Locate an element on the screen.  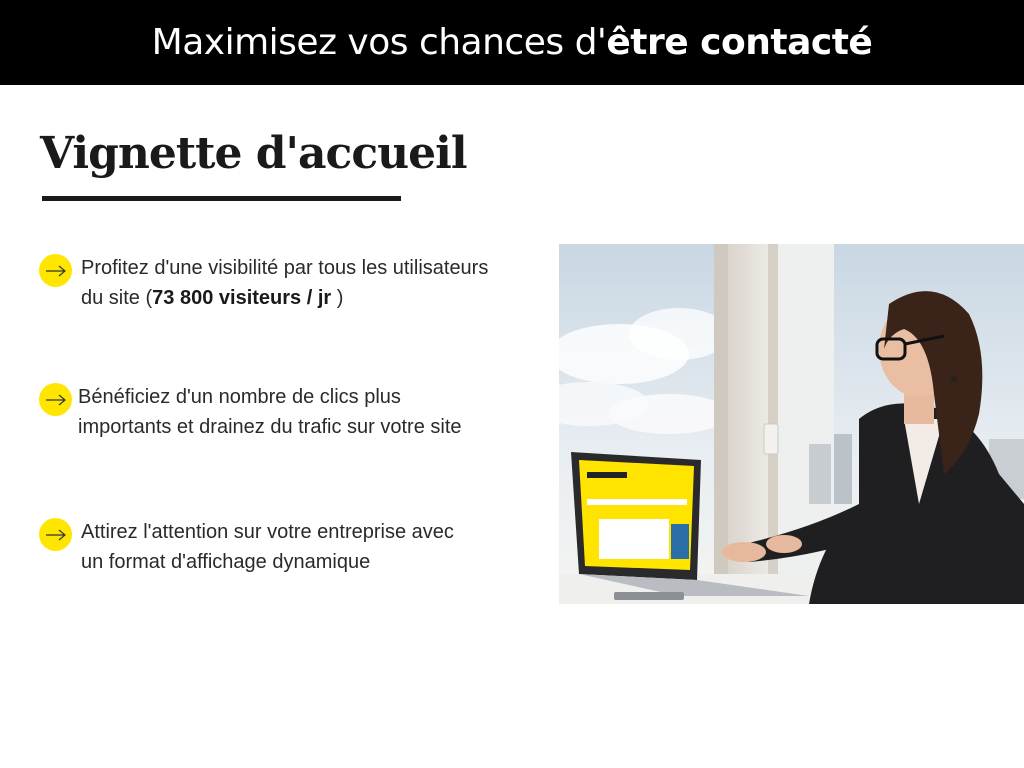
header-banner: Maximisez vos chances d'être contacté is located at coordinates (512, 42).